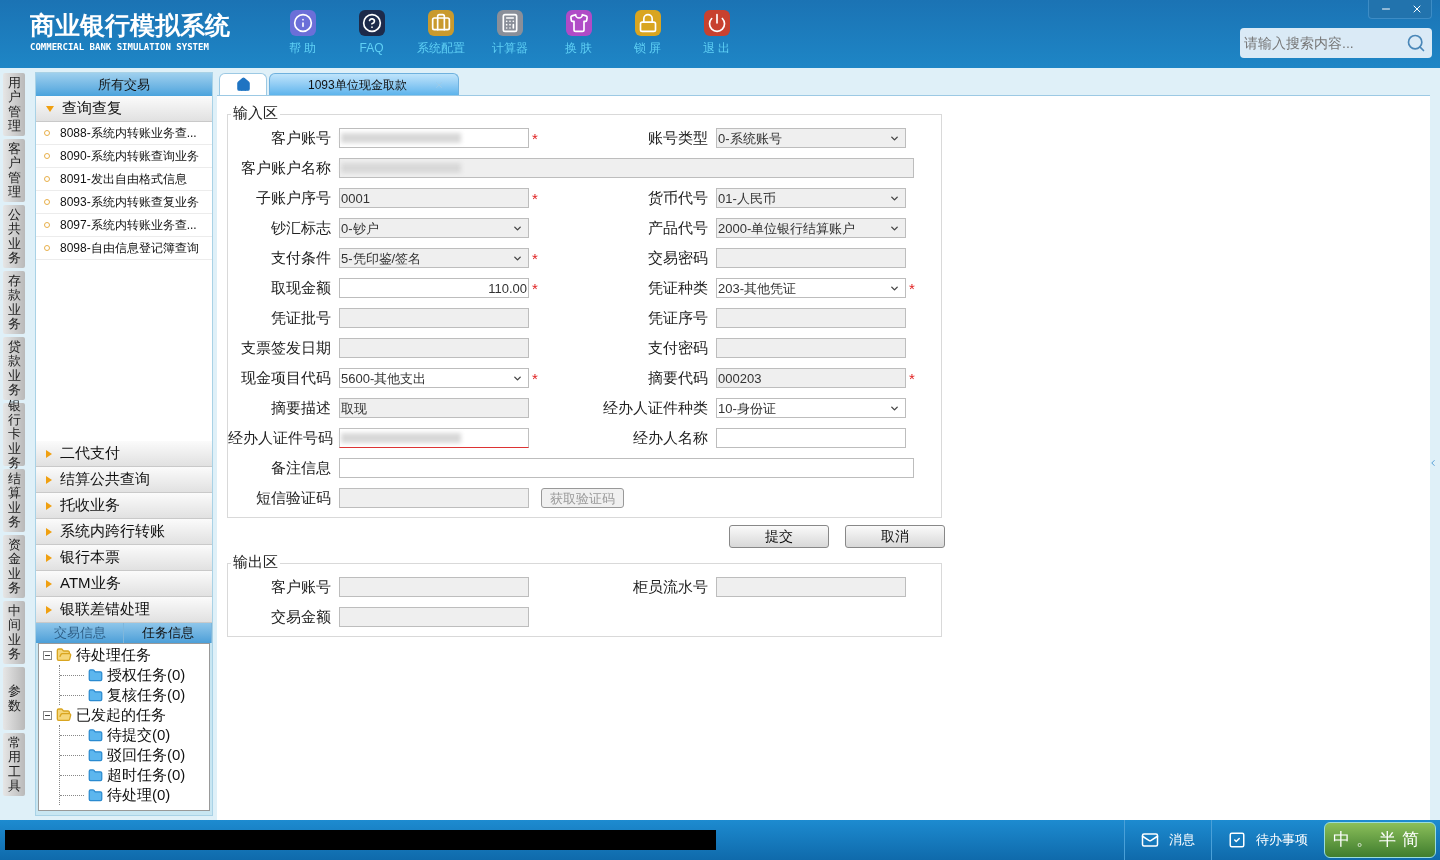 This screenshot has width=1440, height=860. I want to click on status-button: 消息, so click(1167, 840).